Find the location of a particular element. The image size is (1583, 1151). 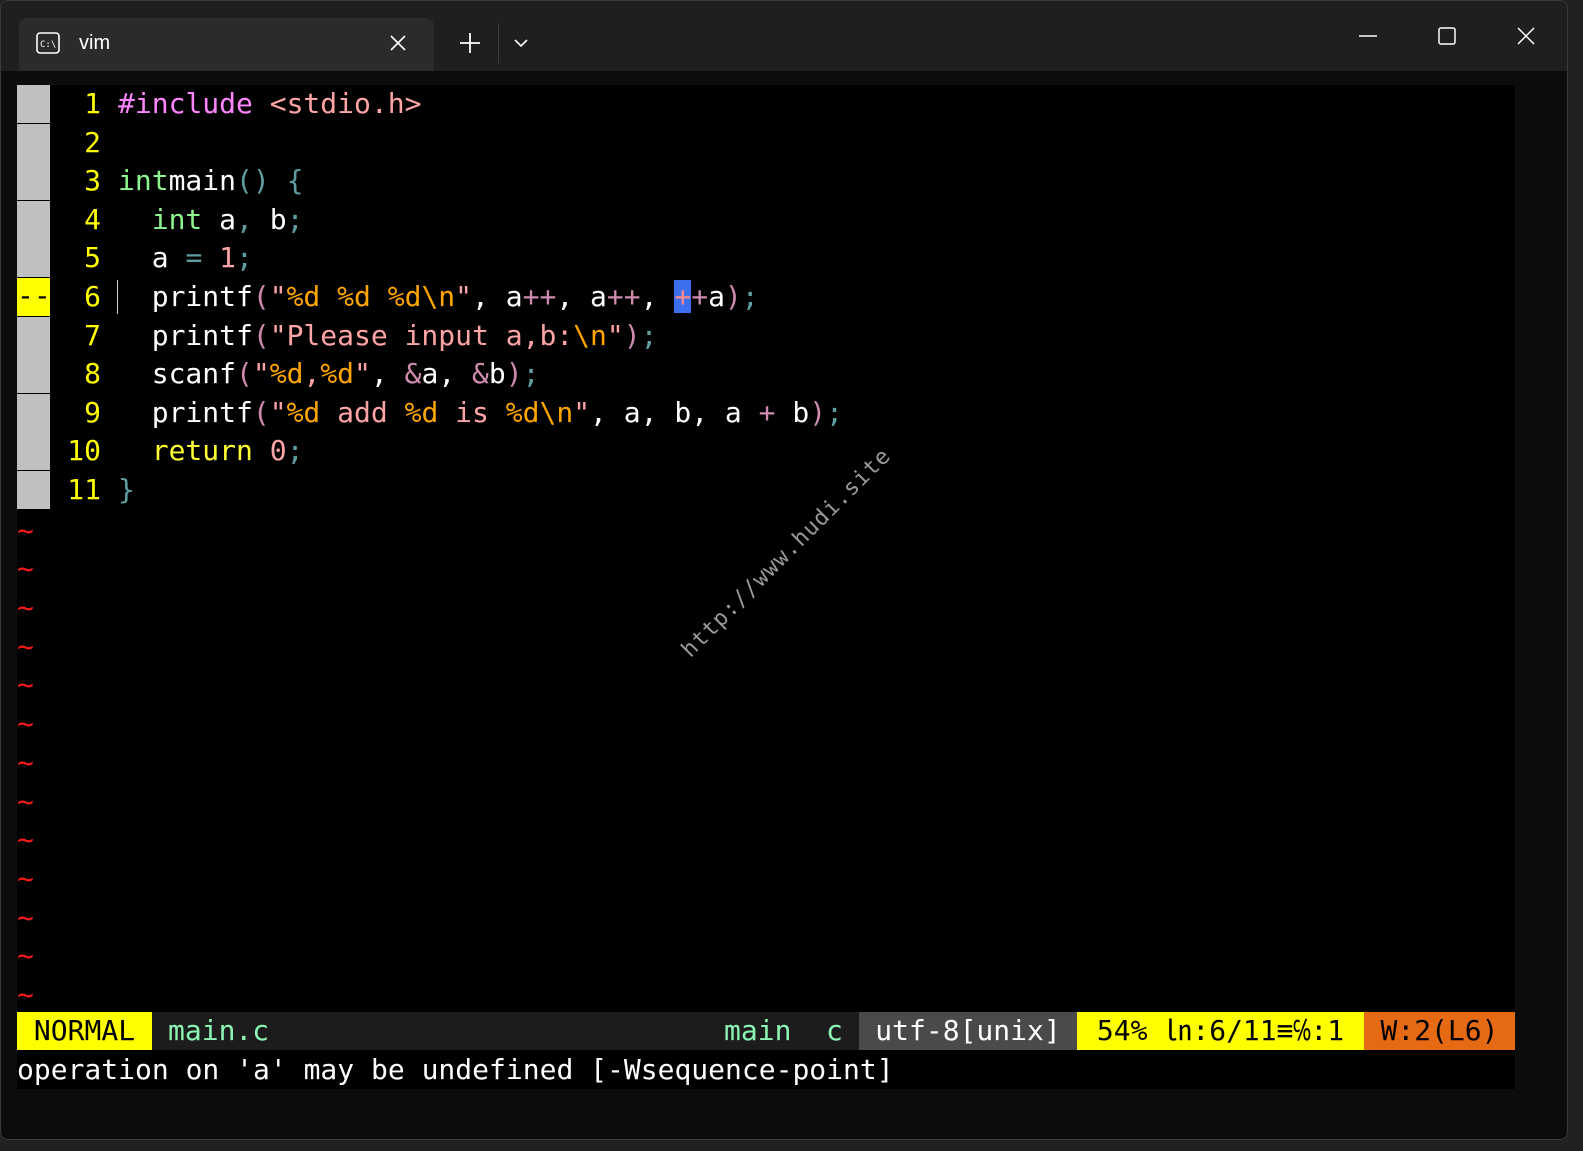

code-text: } is located at coordinates (126, 490).